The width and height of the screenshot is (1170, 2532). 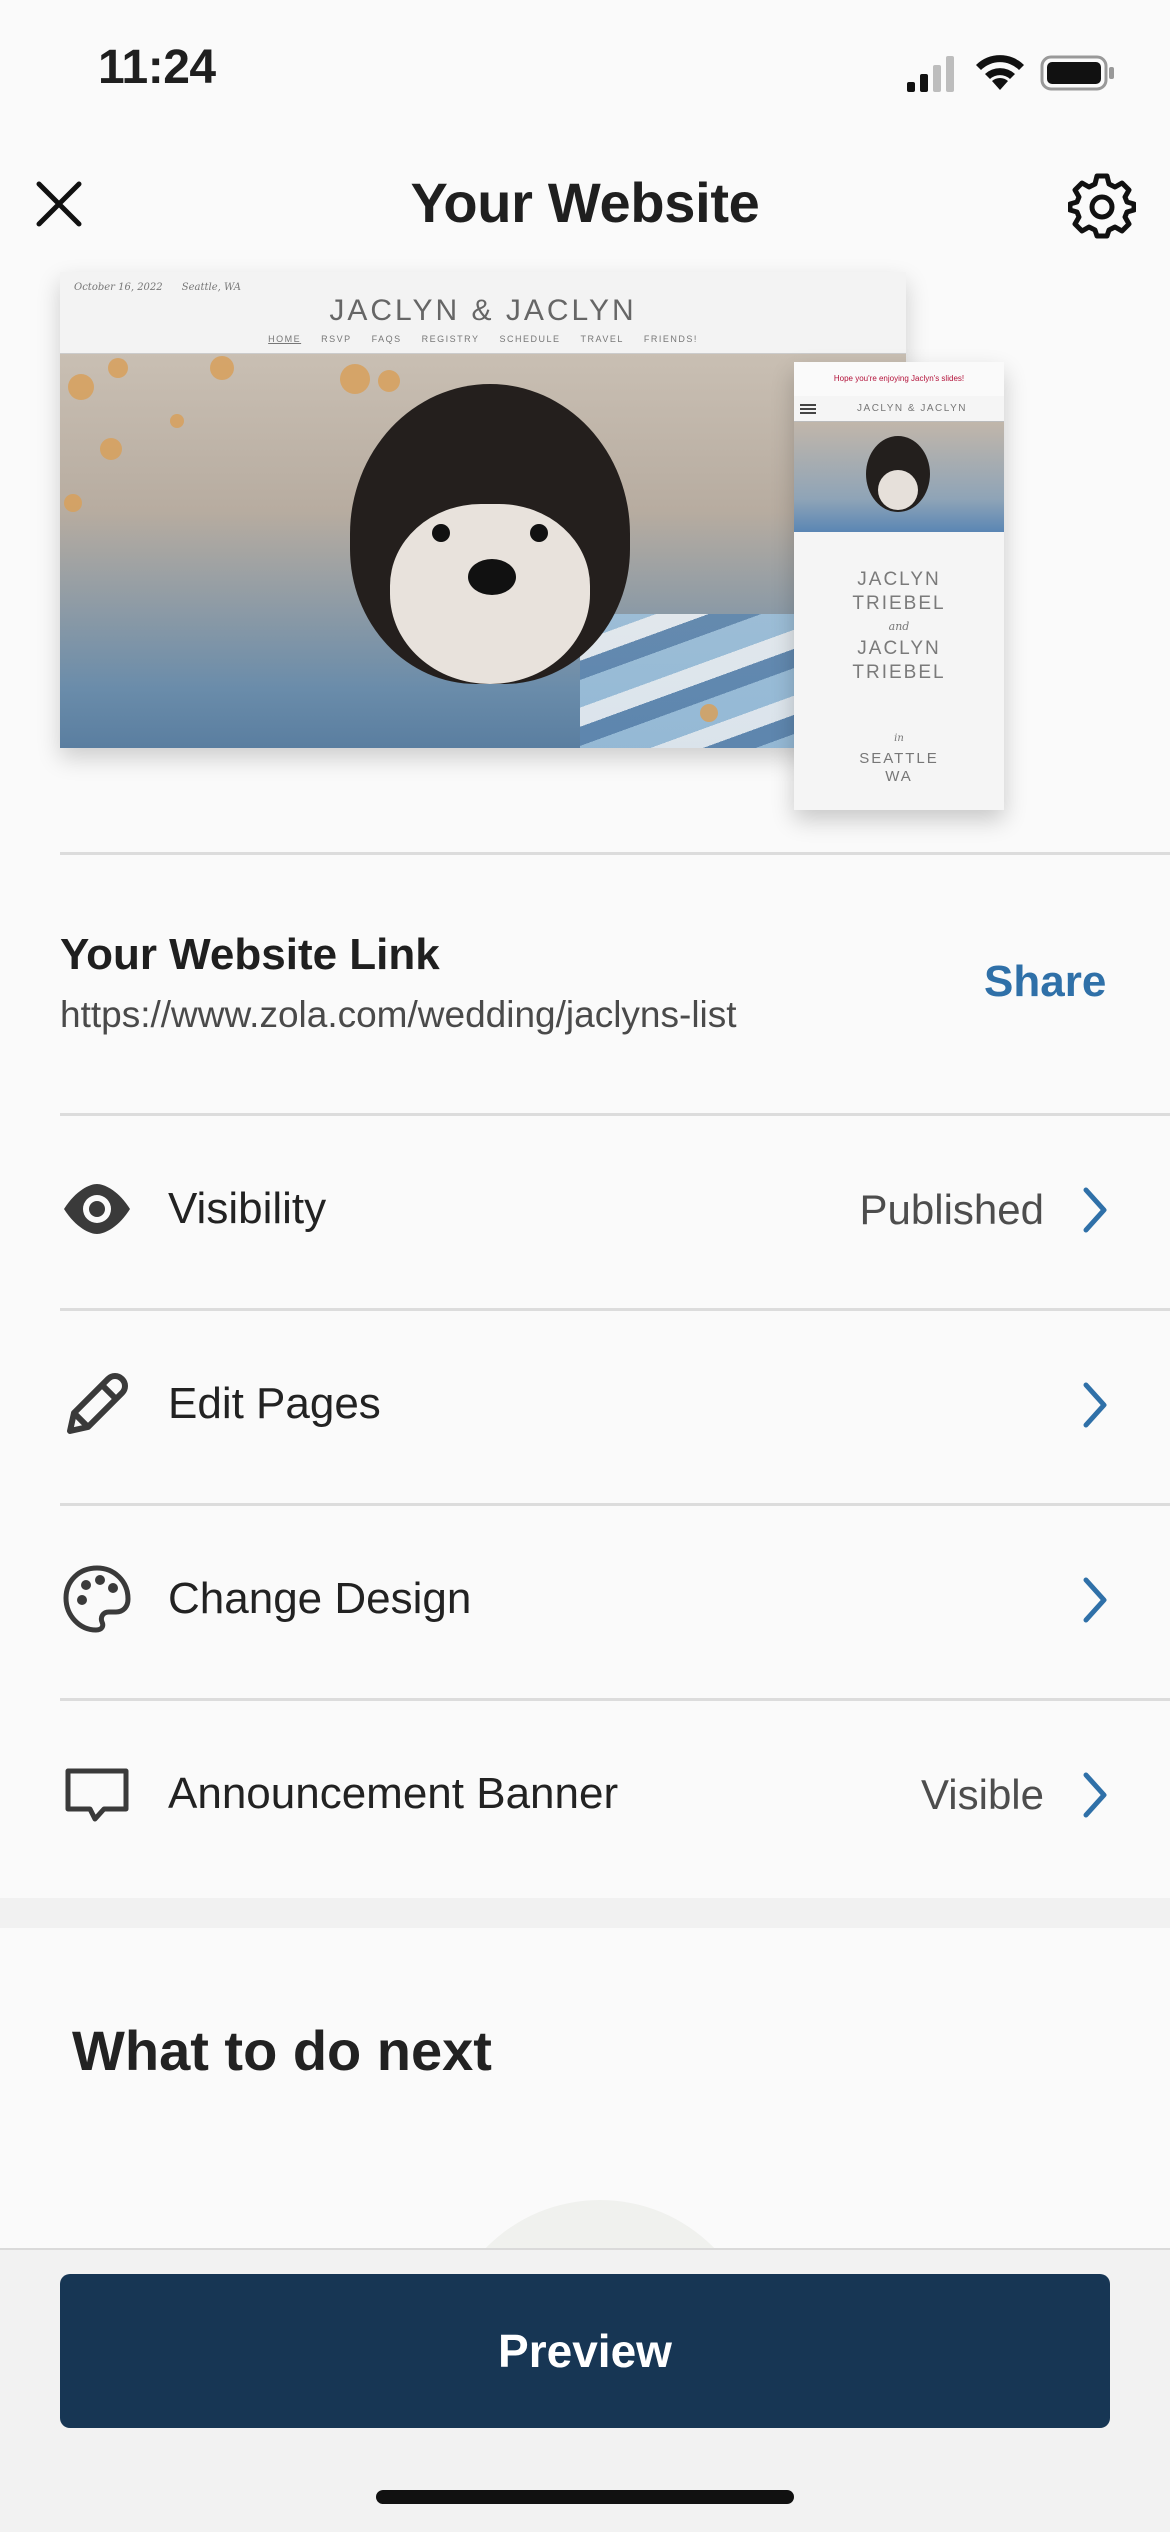 I want to click on battery-icon, so click(x=1077, y=73).